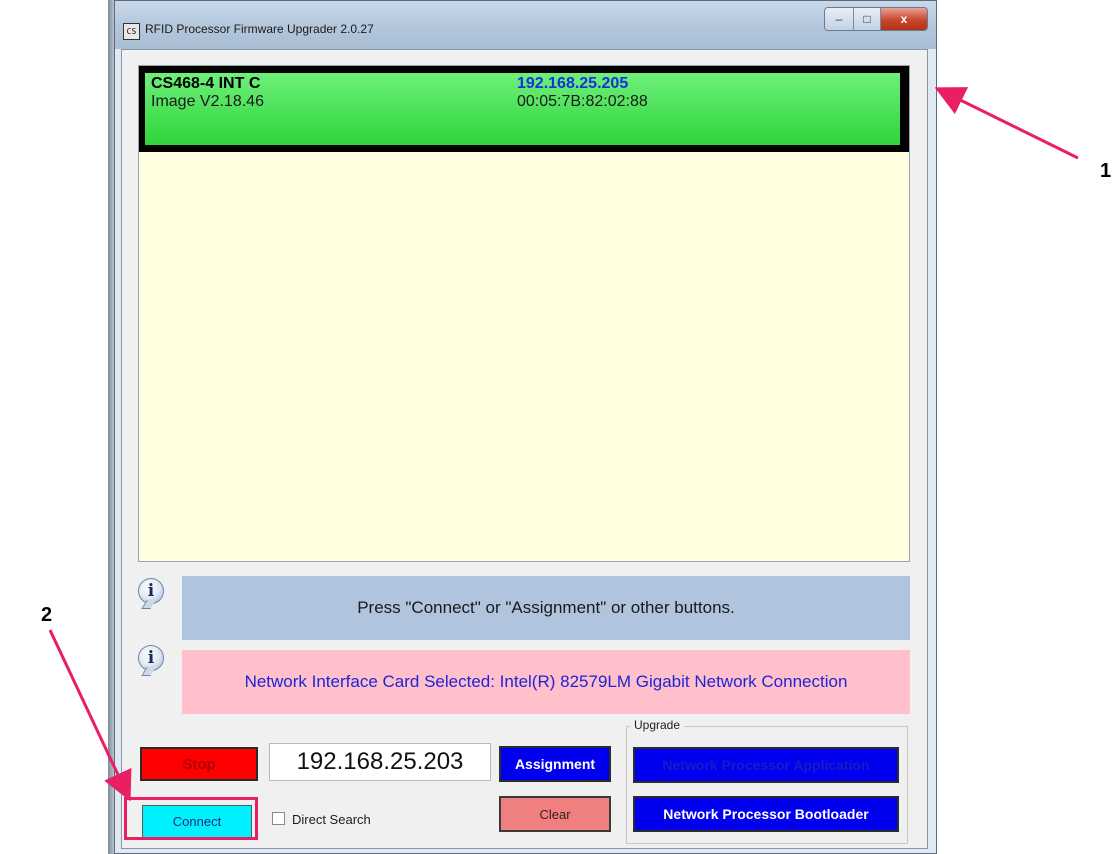 The height and width of the screenshot is (854, 1112). I want to click on window-controls: – □ x, so click(876, 19).